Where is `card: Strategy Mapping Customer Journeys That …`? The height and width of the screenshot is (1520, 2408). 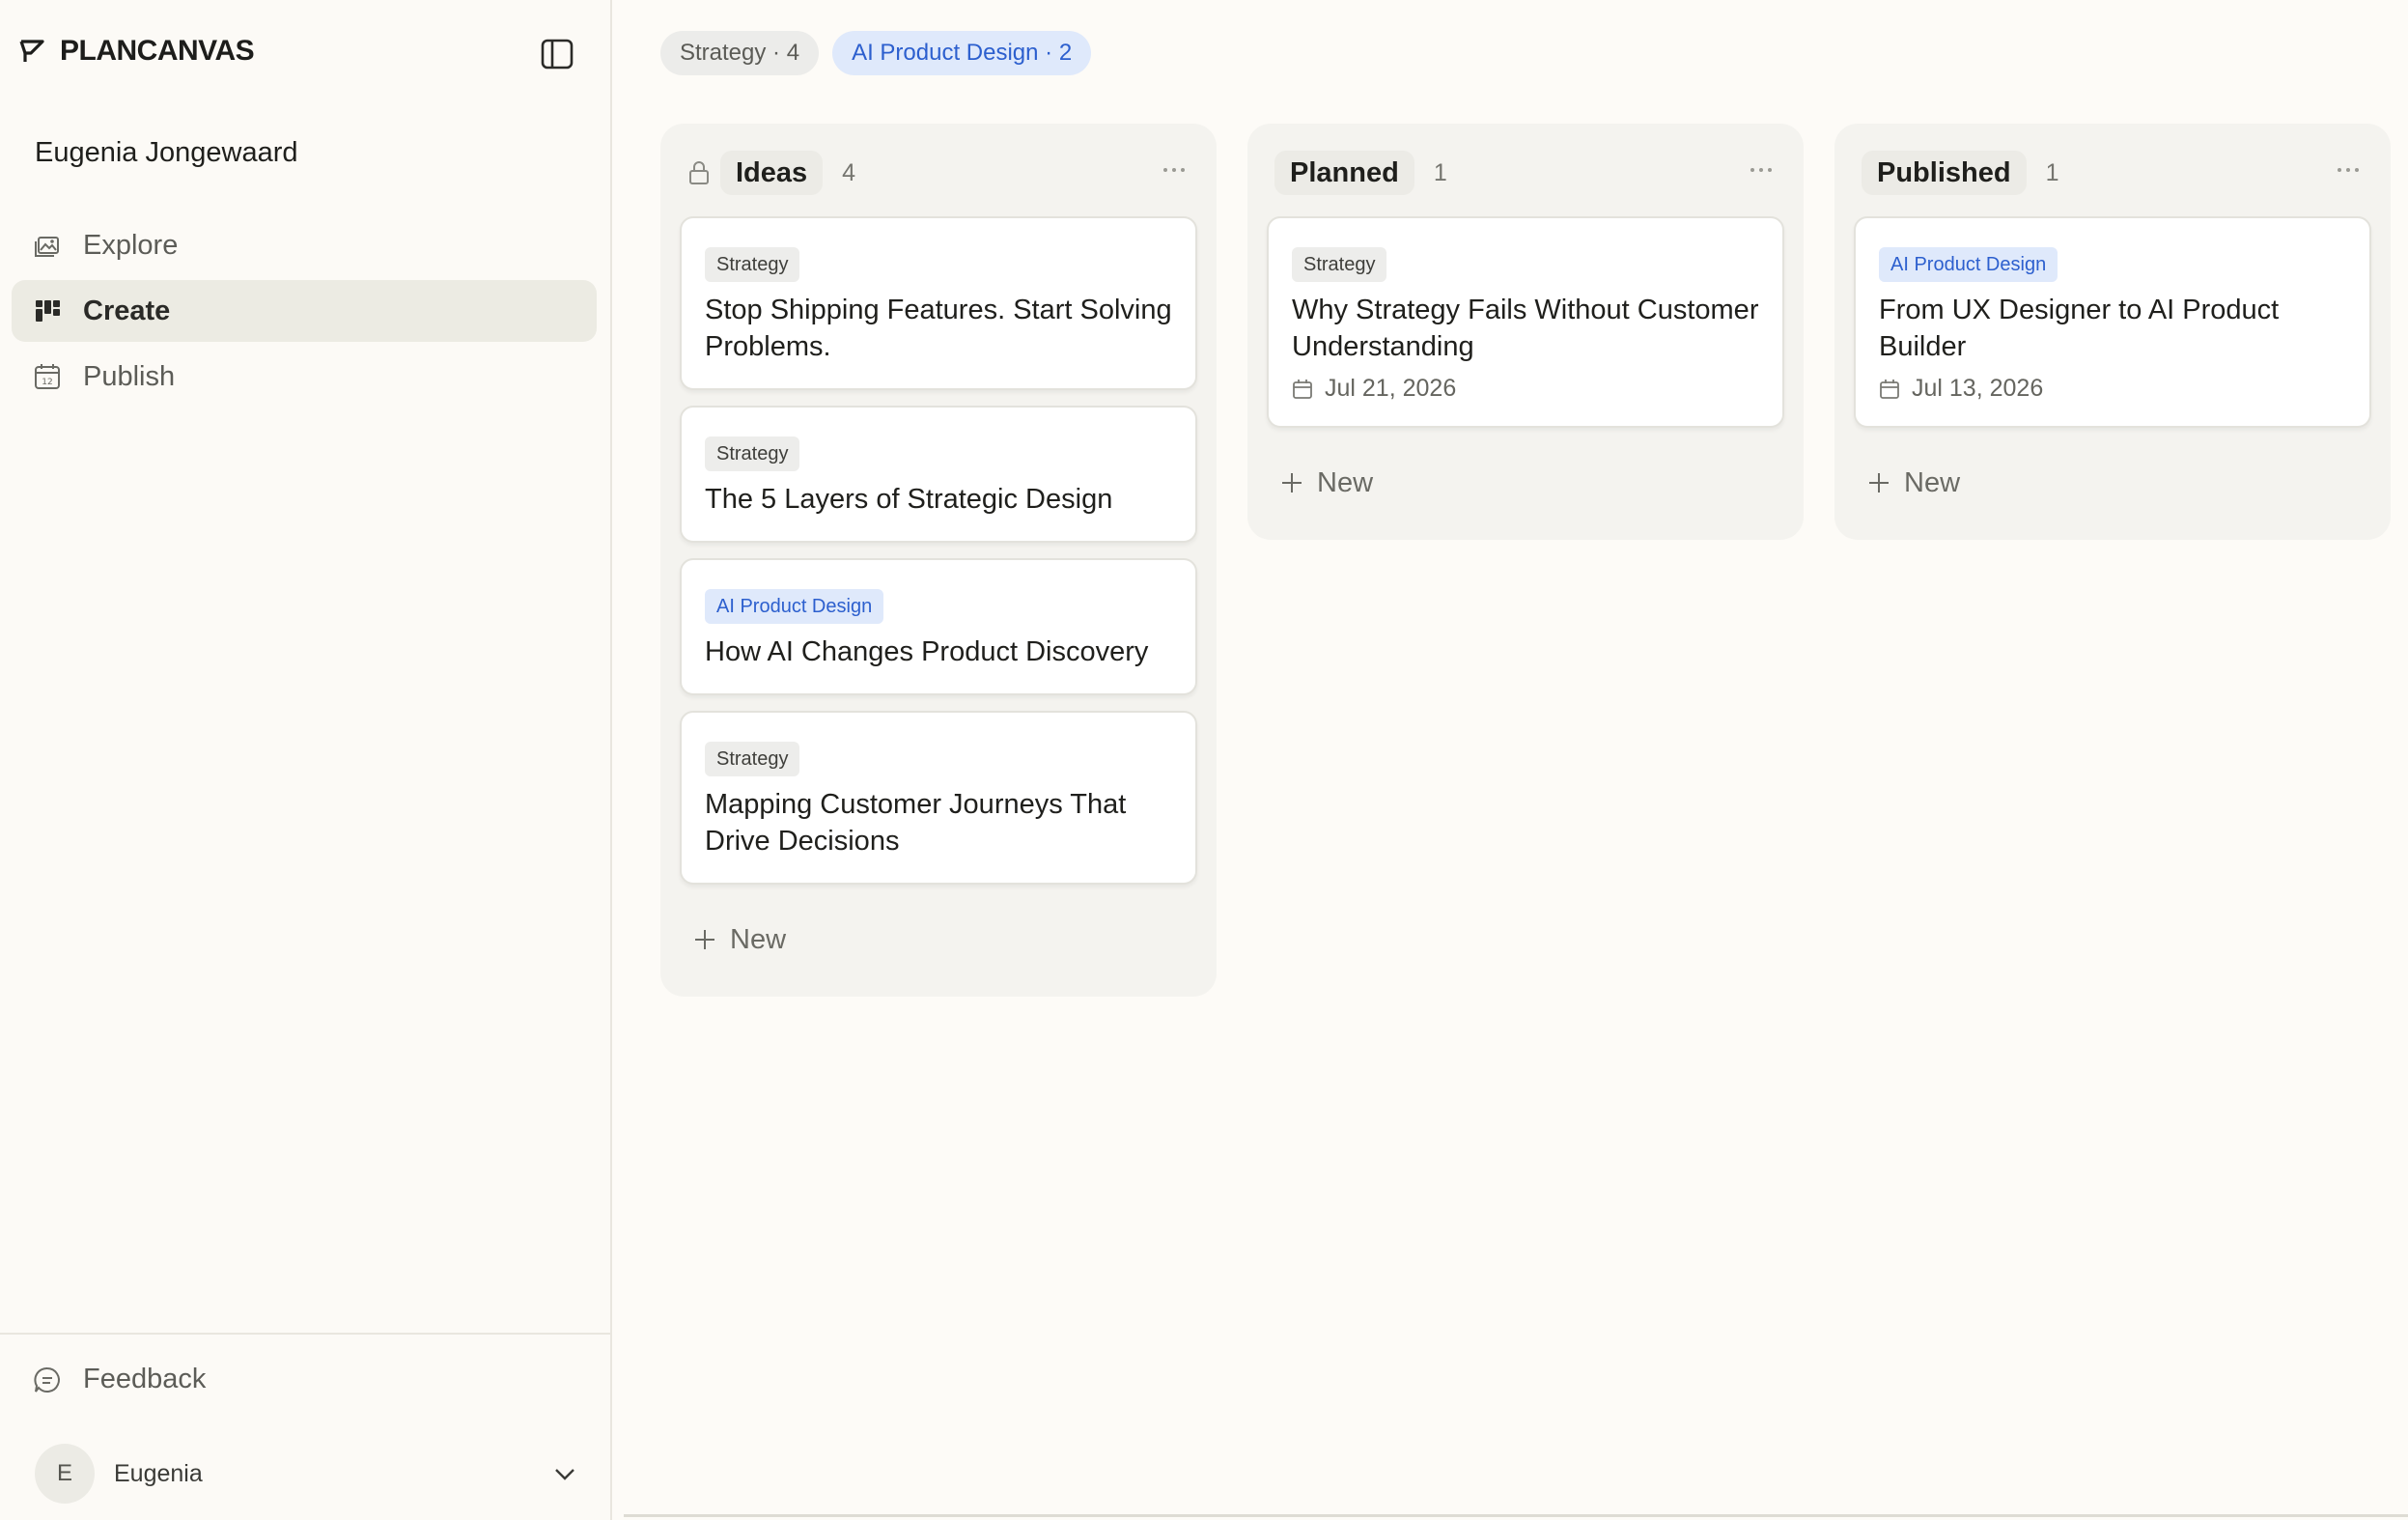
card: Strategy Mapping Customer Journeys That … is located at coordinates (939, 798).